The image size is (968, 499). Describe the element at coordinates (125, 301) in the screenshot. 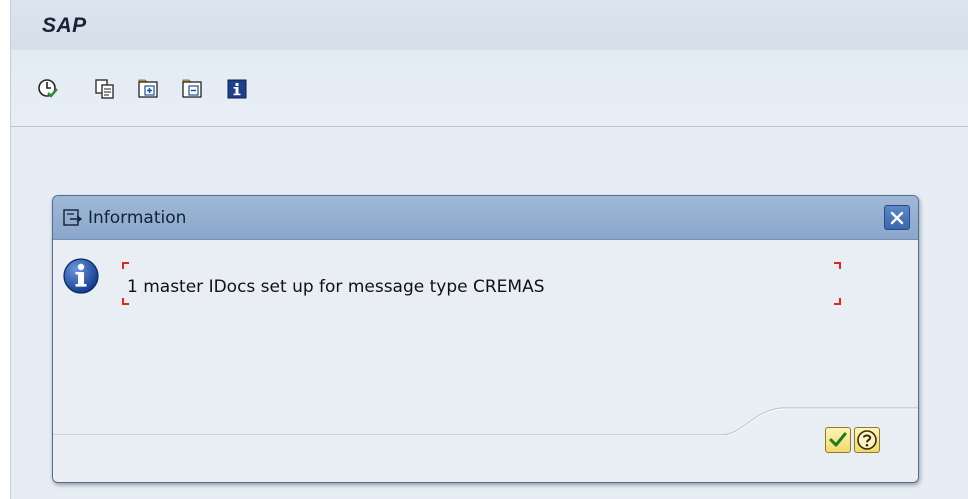

I see `focus-corner-bottom-left` at that location.